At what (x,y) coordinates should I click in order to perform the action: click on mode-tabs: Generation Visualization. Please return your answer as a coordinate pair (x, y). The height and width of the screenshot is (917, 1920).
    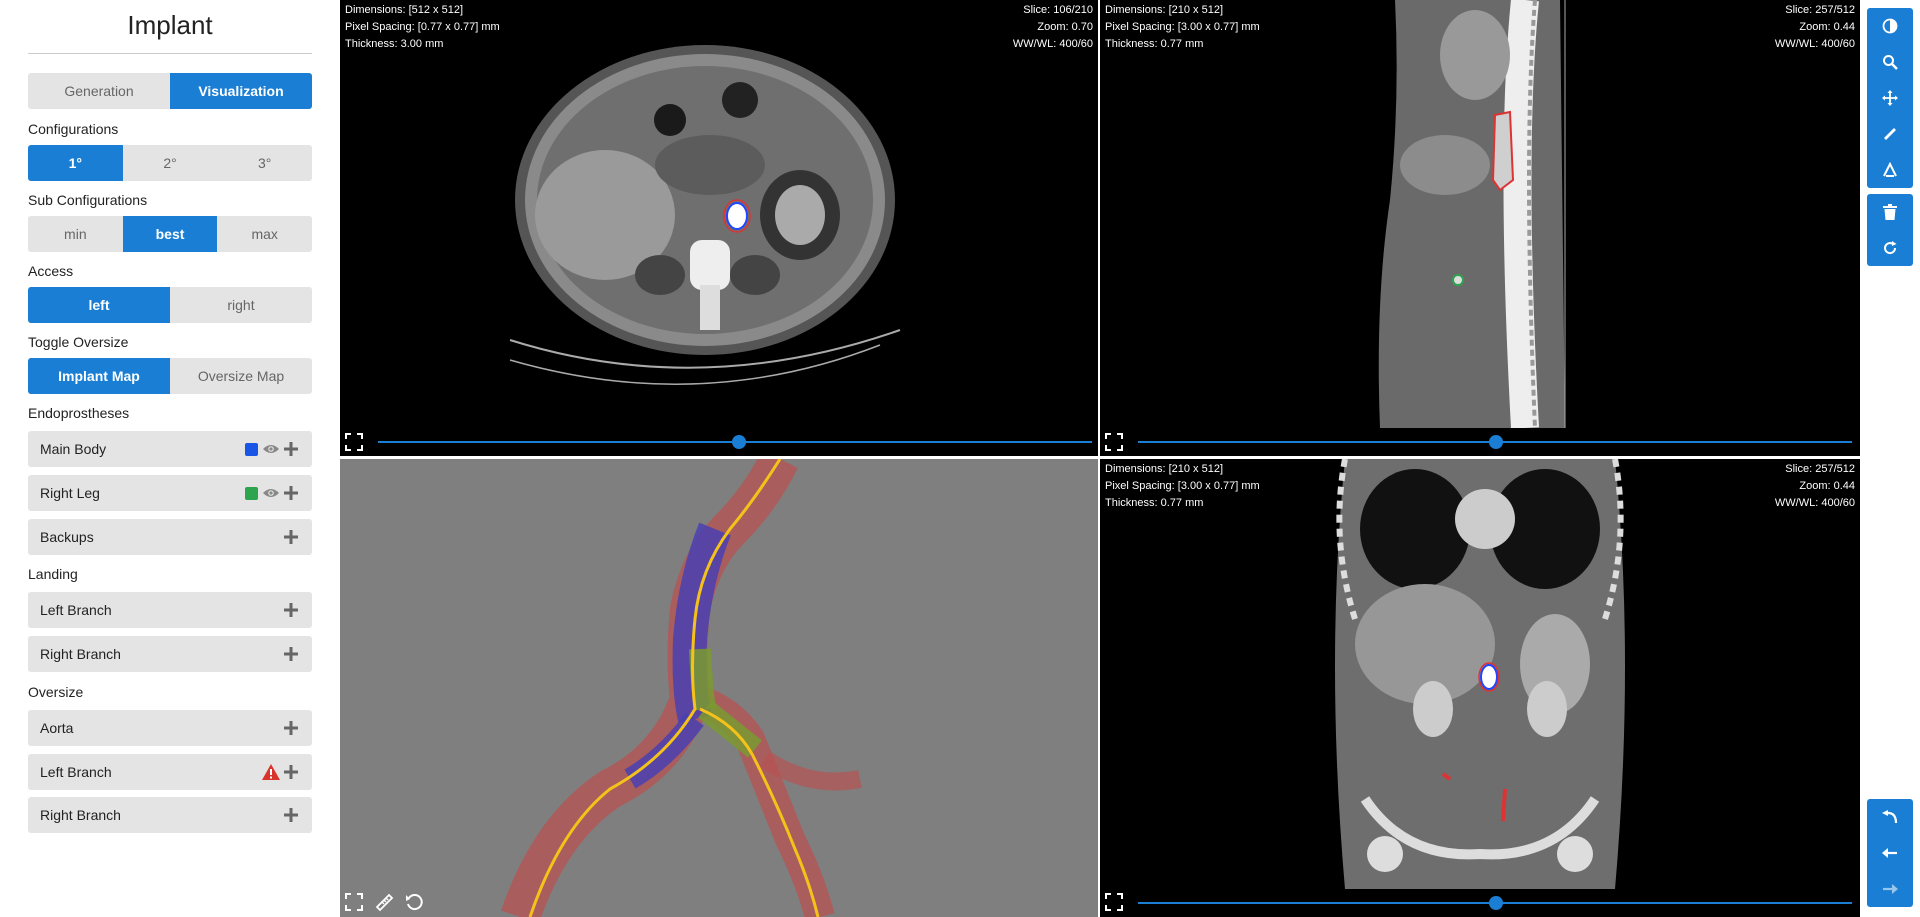
    Looking at the image, I should click on (170, 91).